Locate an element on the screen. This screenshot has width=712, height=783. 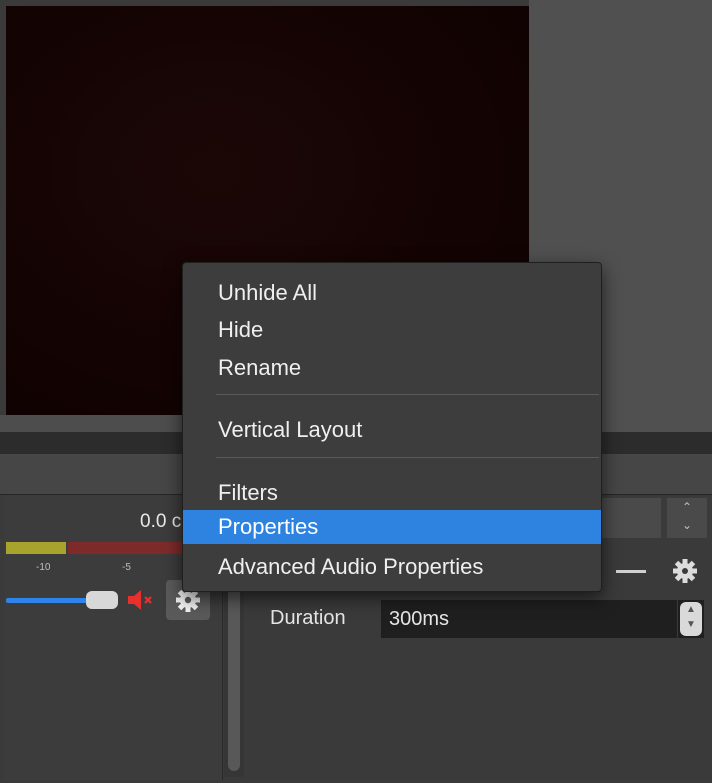
mixer-volume-readout: 0.0 c is located at coordinates (161, 521).